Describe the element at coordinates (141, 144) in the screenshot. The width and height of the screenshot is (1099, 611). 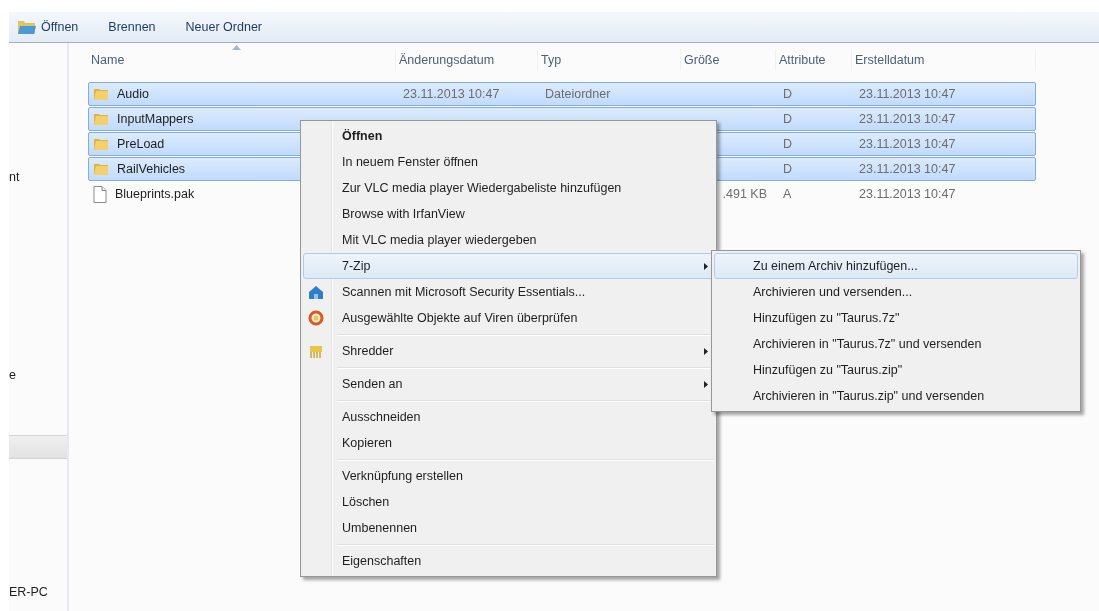
I see `file-name: PreLoad` at that location.